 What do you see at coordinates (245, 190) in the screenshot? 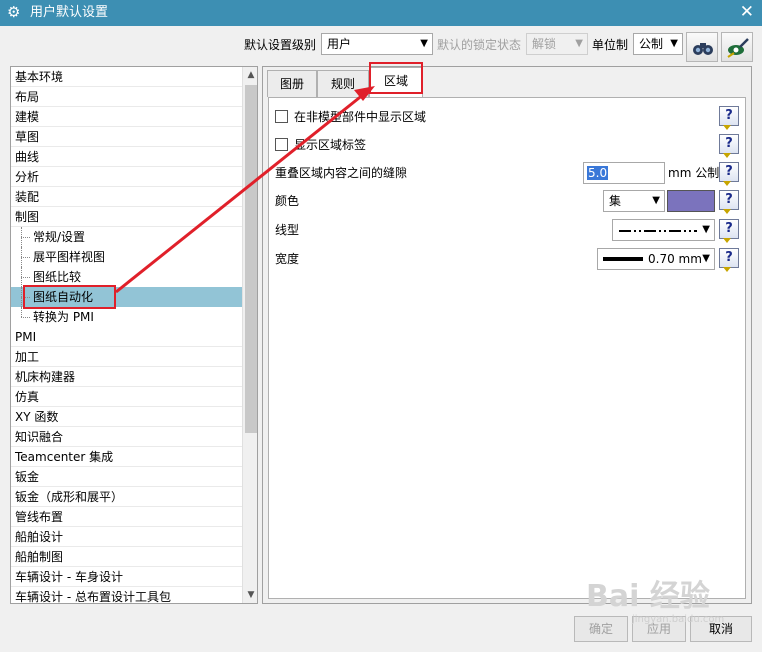
I see `callout-arrow` at bounding box center [245, 190].